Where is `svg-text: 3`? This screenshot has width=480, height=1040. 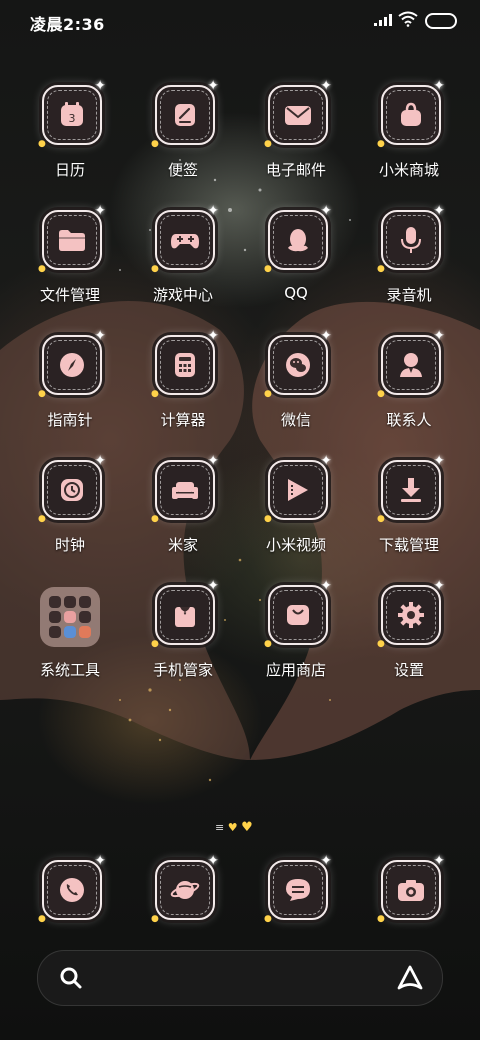
svg-text: 3 is located at coordinates (72, 118).